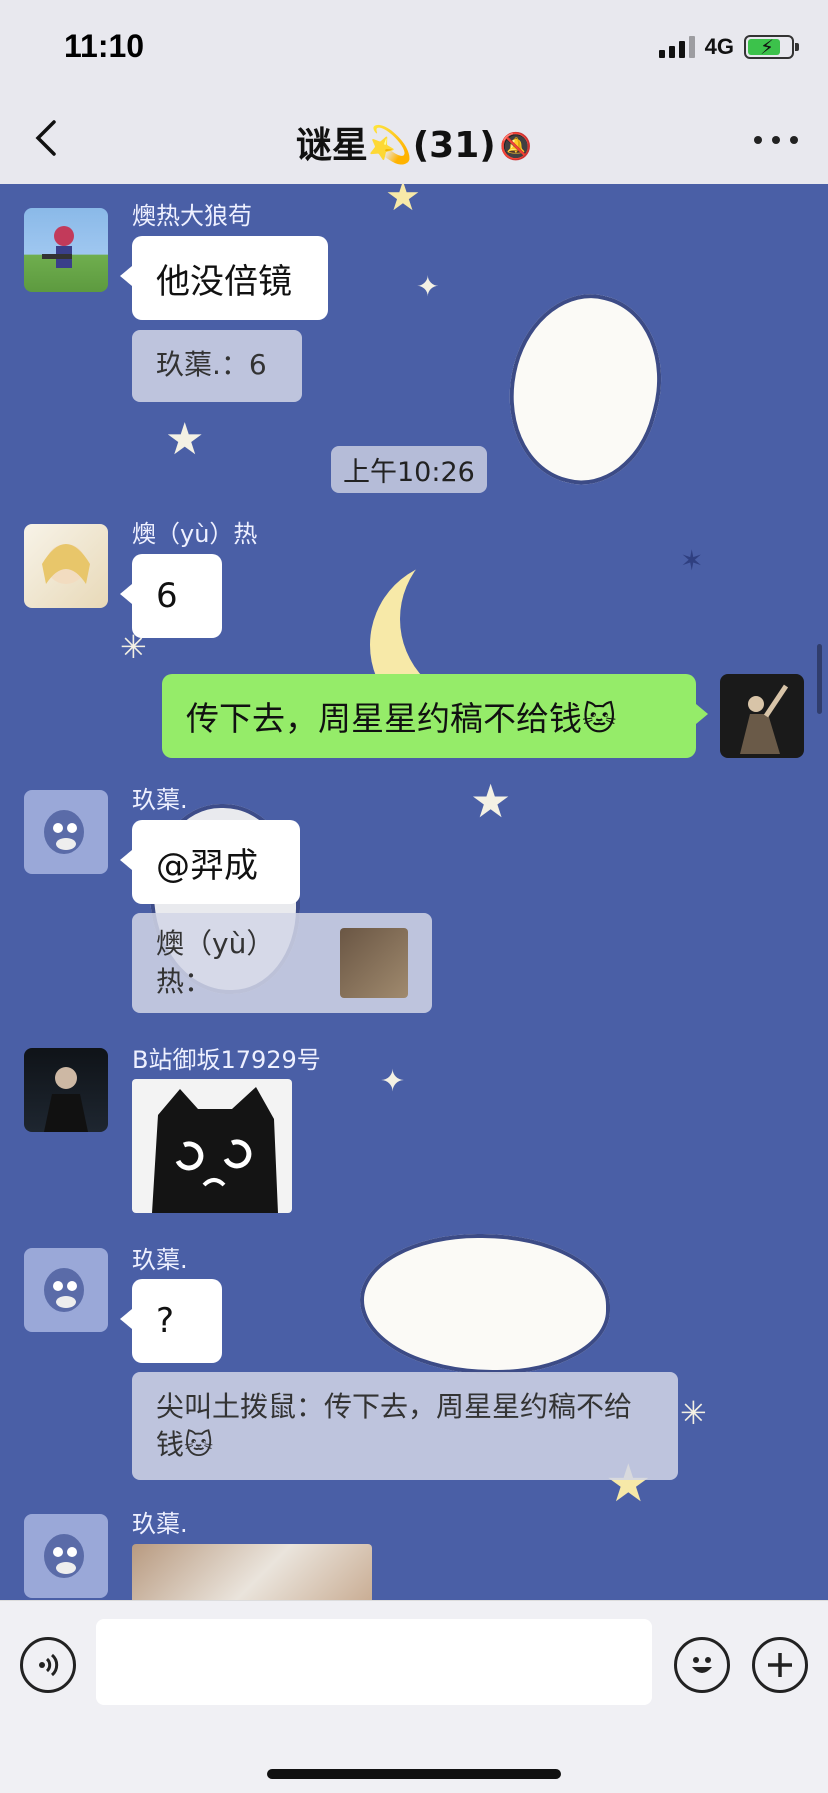  I want to click on input-bar, so click(414, 1696).